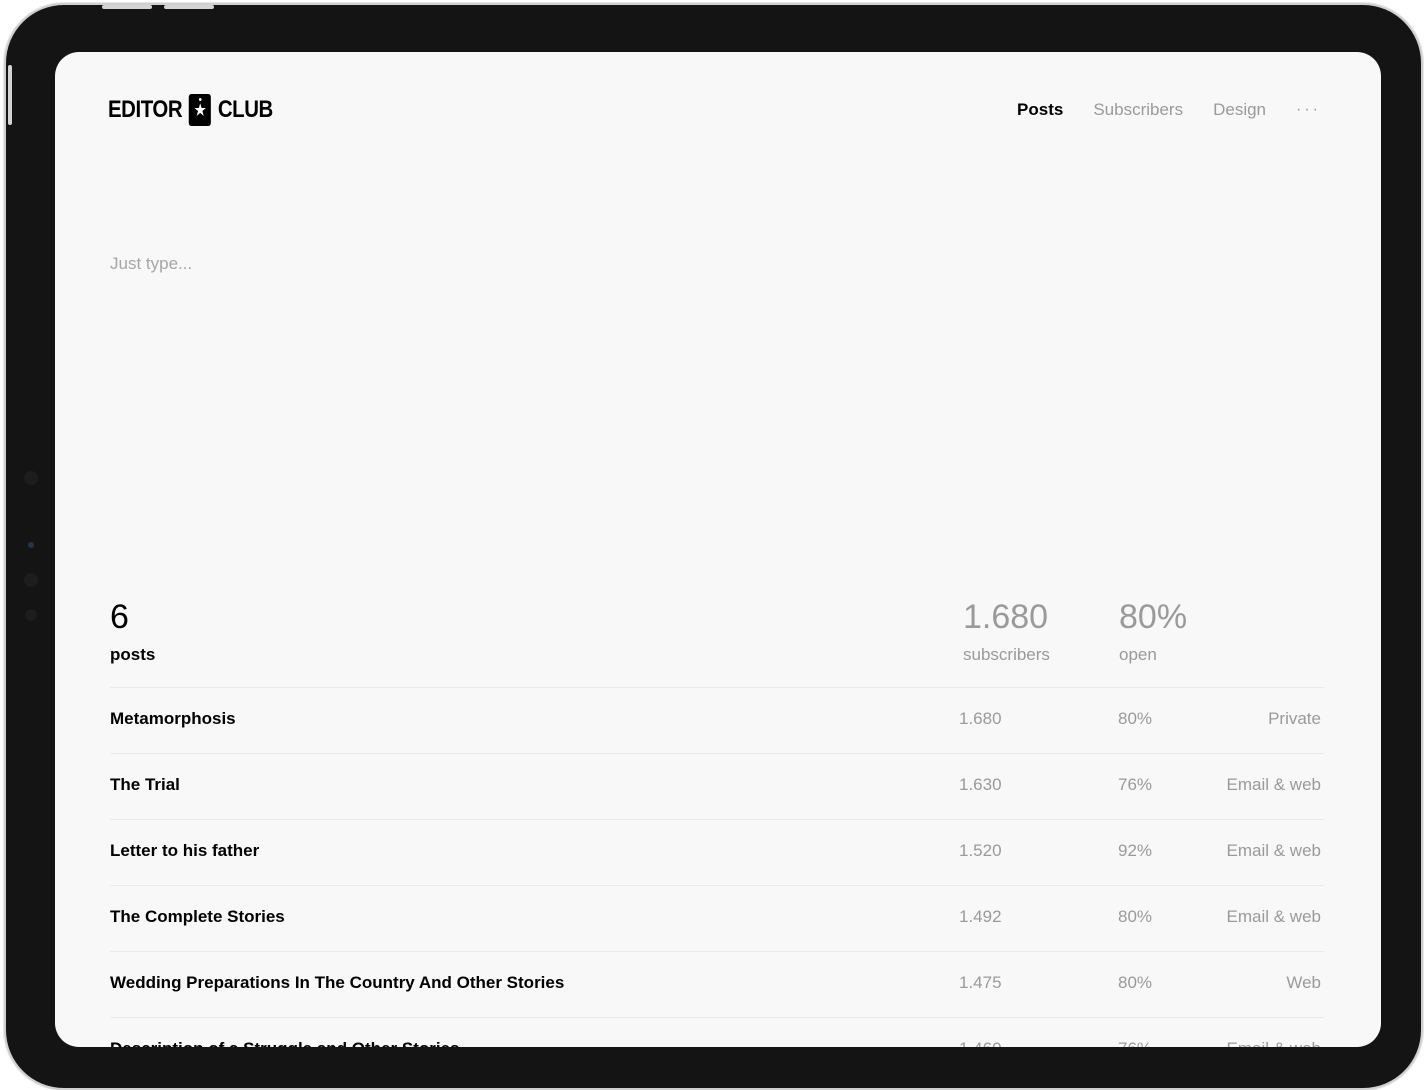 Image resolution: width=1424 pixels, height=1090 pixels. What do you see at coordinates (200, 110) in the screenshot?
I see `star-icon: ★` at bounding box center [200, 110].